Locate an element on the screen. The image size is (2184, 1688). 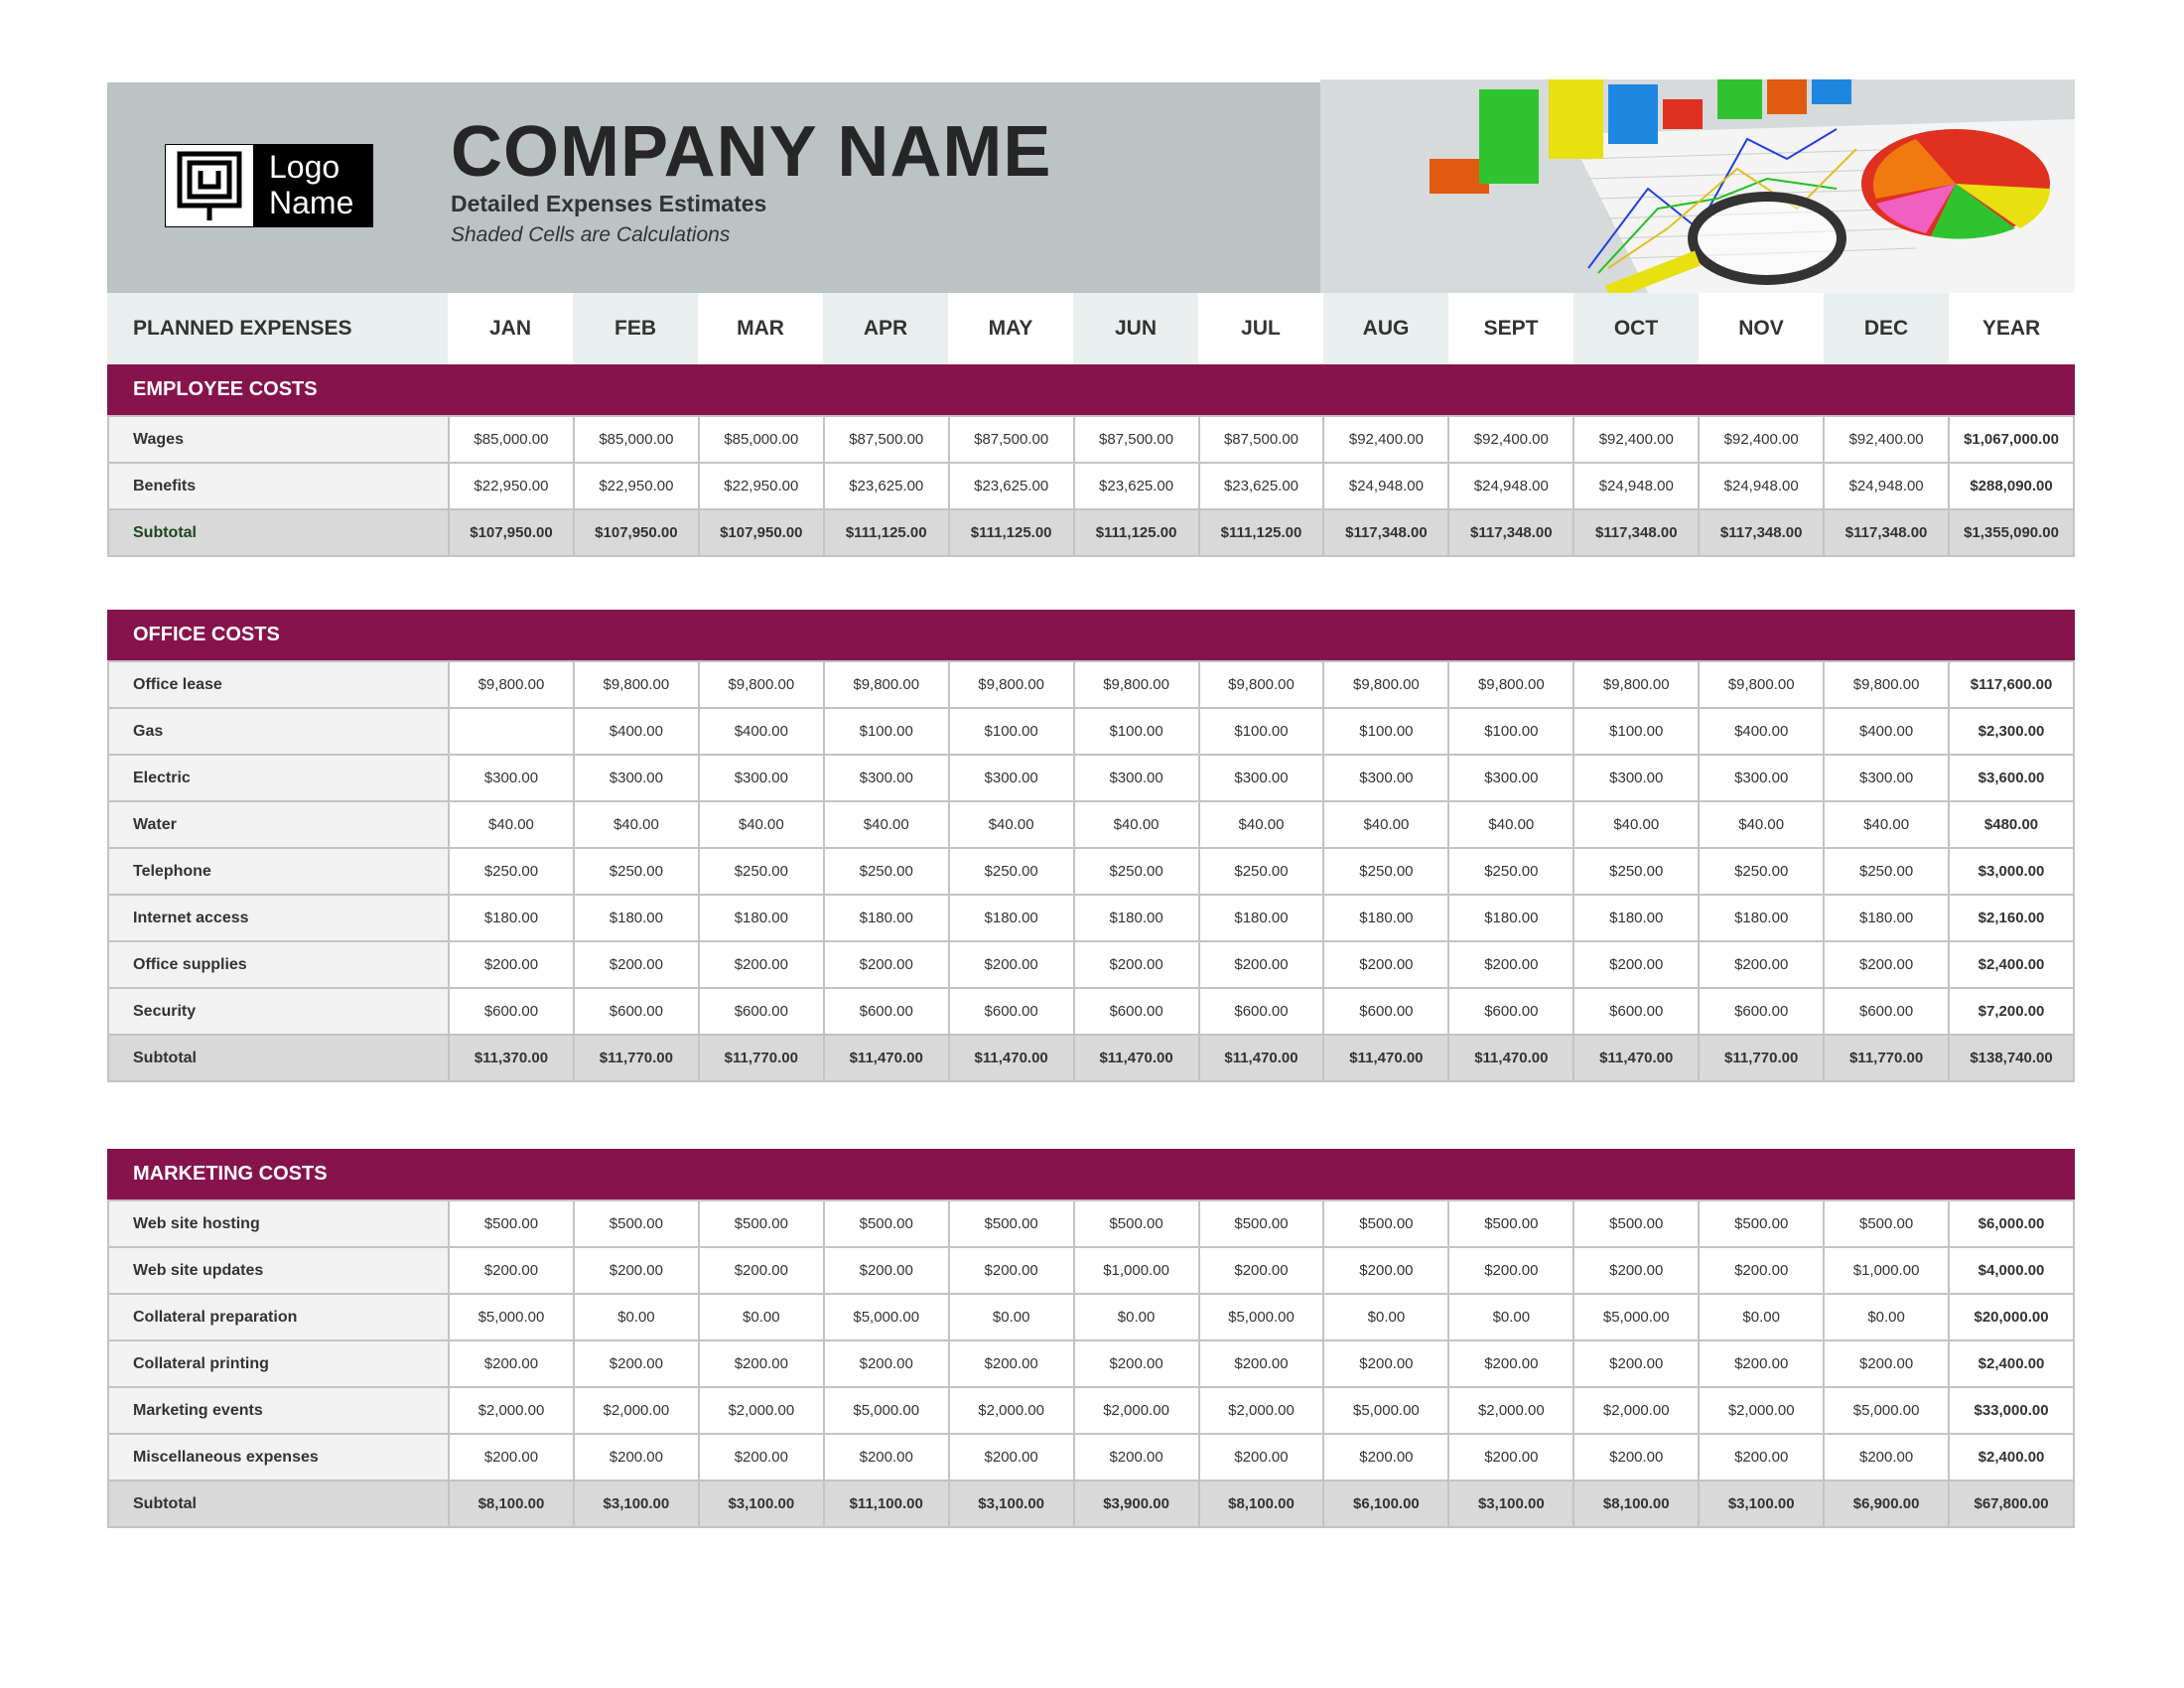
amount-cell: $11,770.00 is located at coordinates (761, 1058).